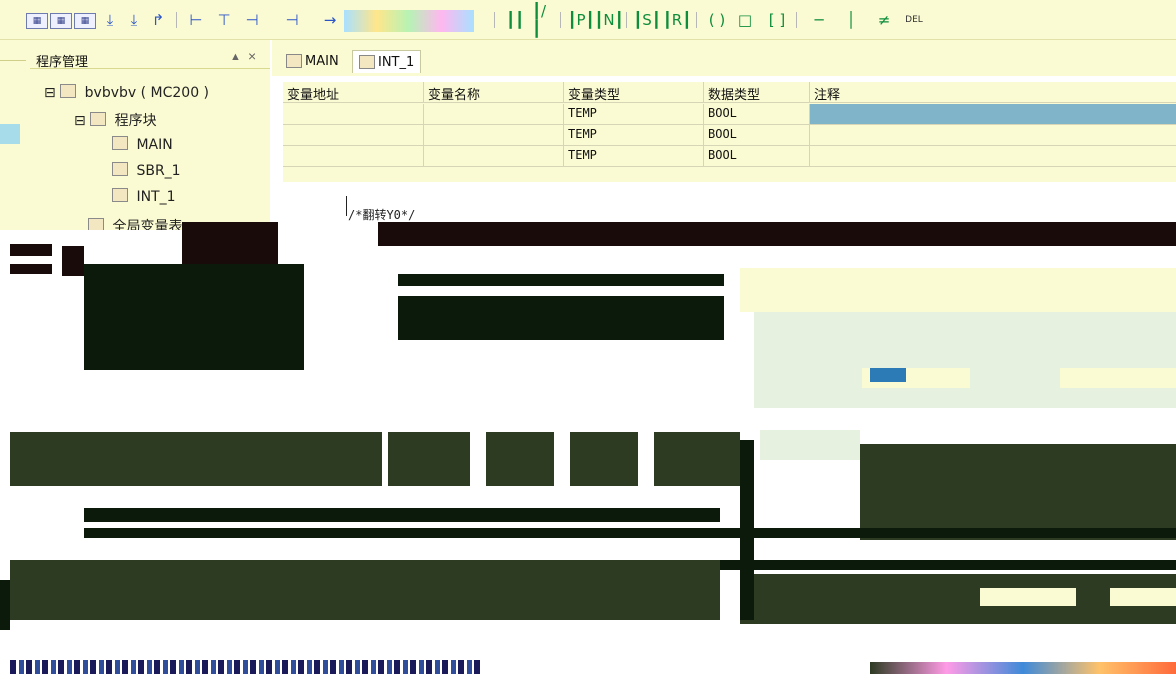 This screenshot has width=1176, height=680. What do you see at coordinates (196, 20) in the screenshot?
I see `insert-row-icon: ⊢` at bounding box center [196, 20].